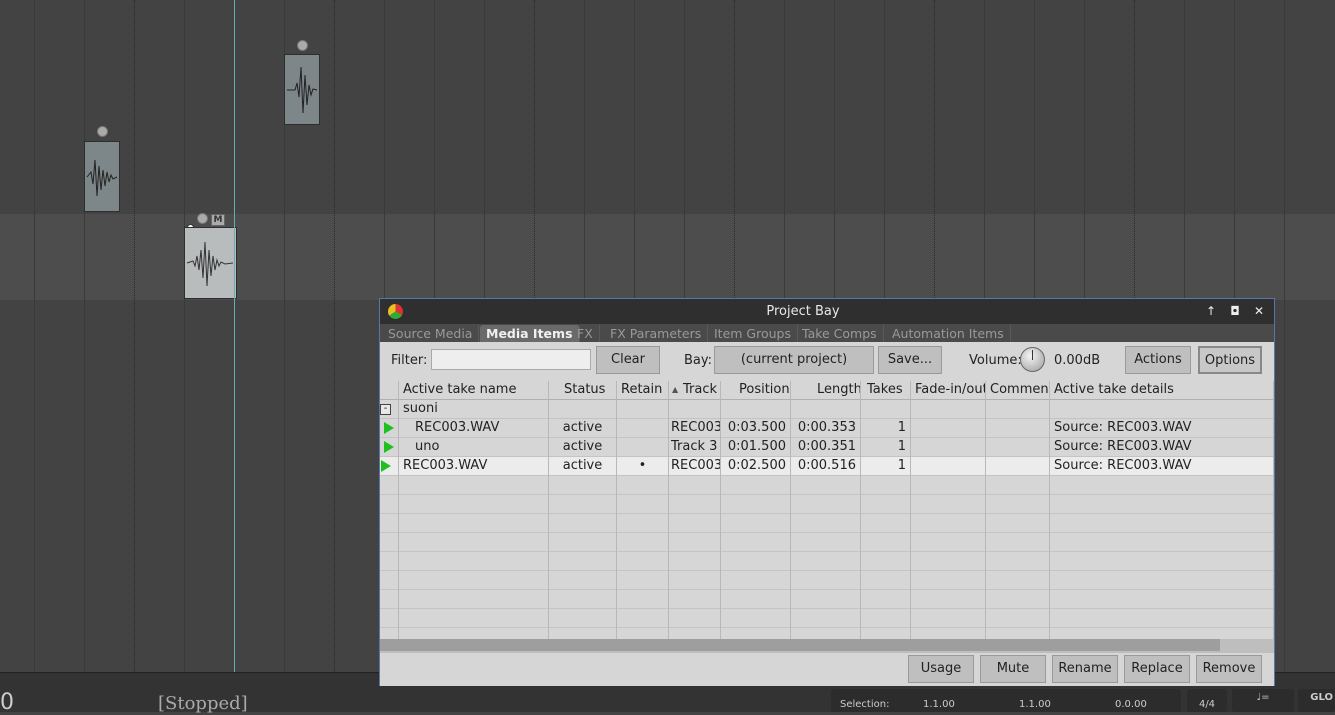 This screenshot has width=1335, height=715. Describe the element at coordinates (583, 390) in the screenshot. I see `column-header-status: Status` at that location.